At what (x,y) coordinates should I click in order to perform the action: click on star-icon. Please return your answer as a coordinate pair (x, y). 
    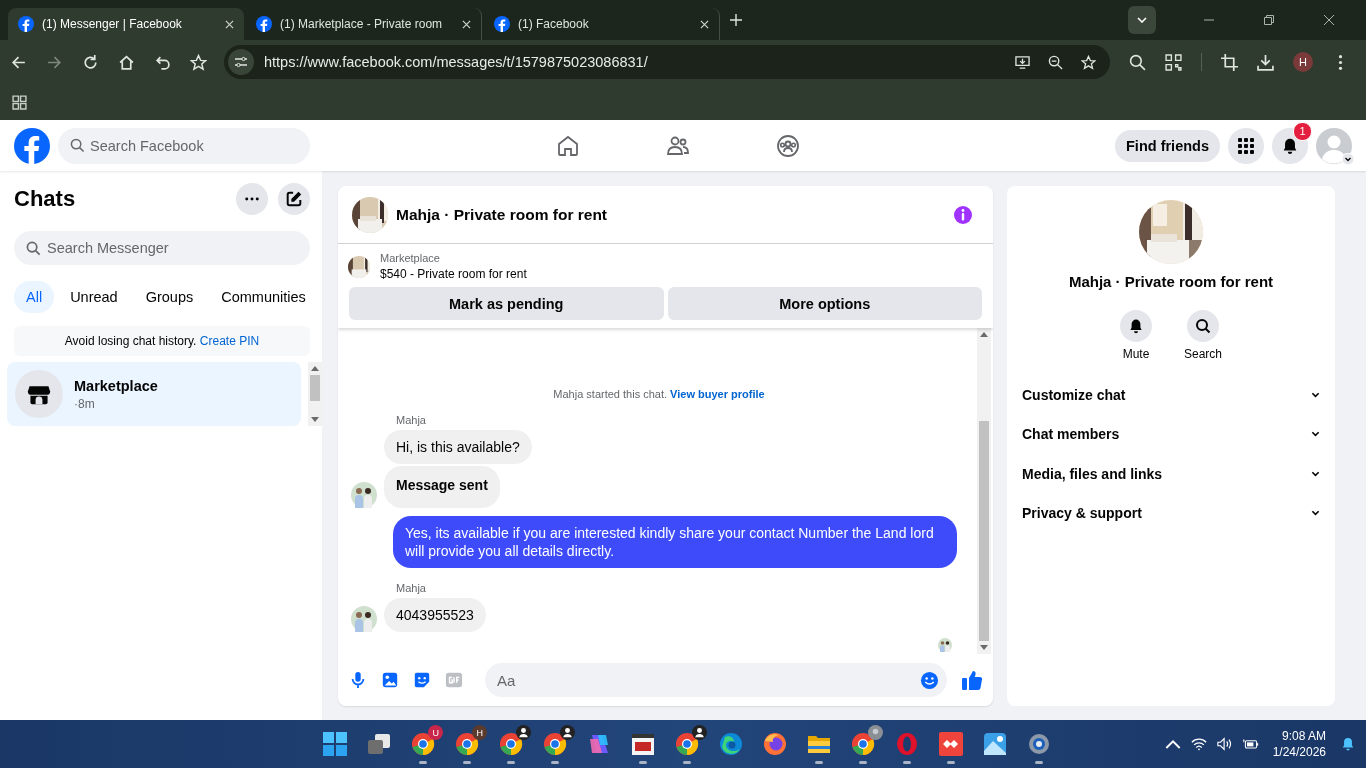
    Looking at the image, I should click on (198, 62).